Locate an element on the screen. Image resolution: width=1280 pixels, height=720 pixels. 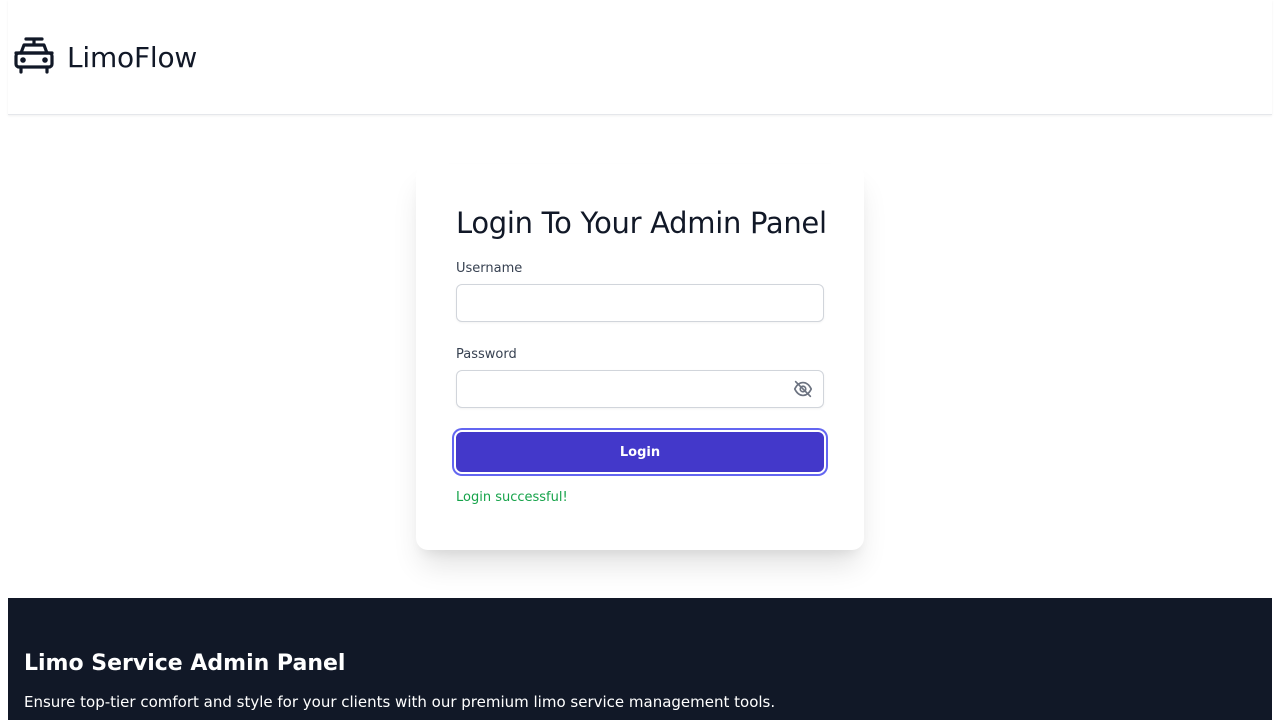
username-field-wrap is located at coordinates (640, 303).